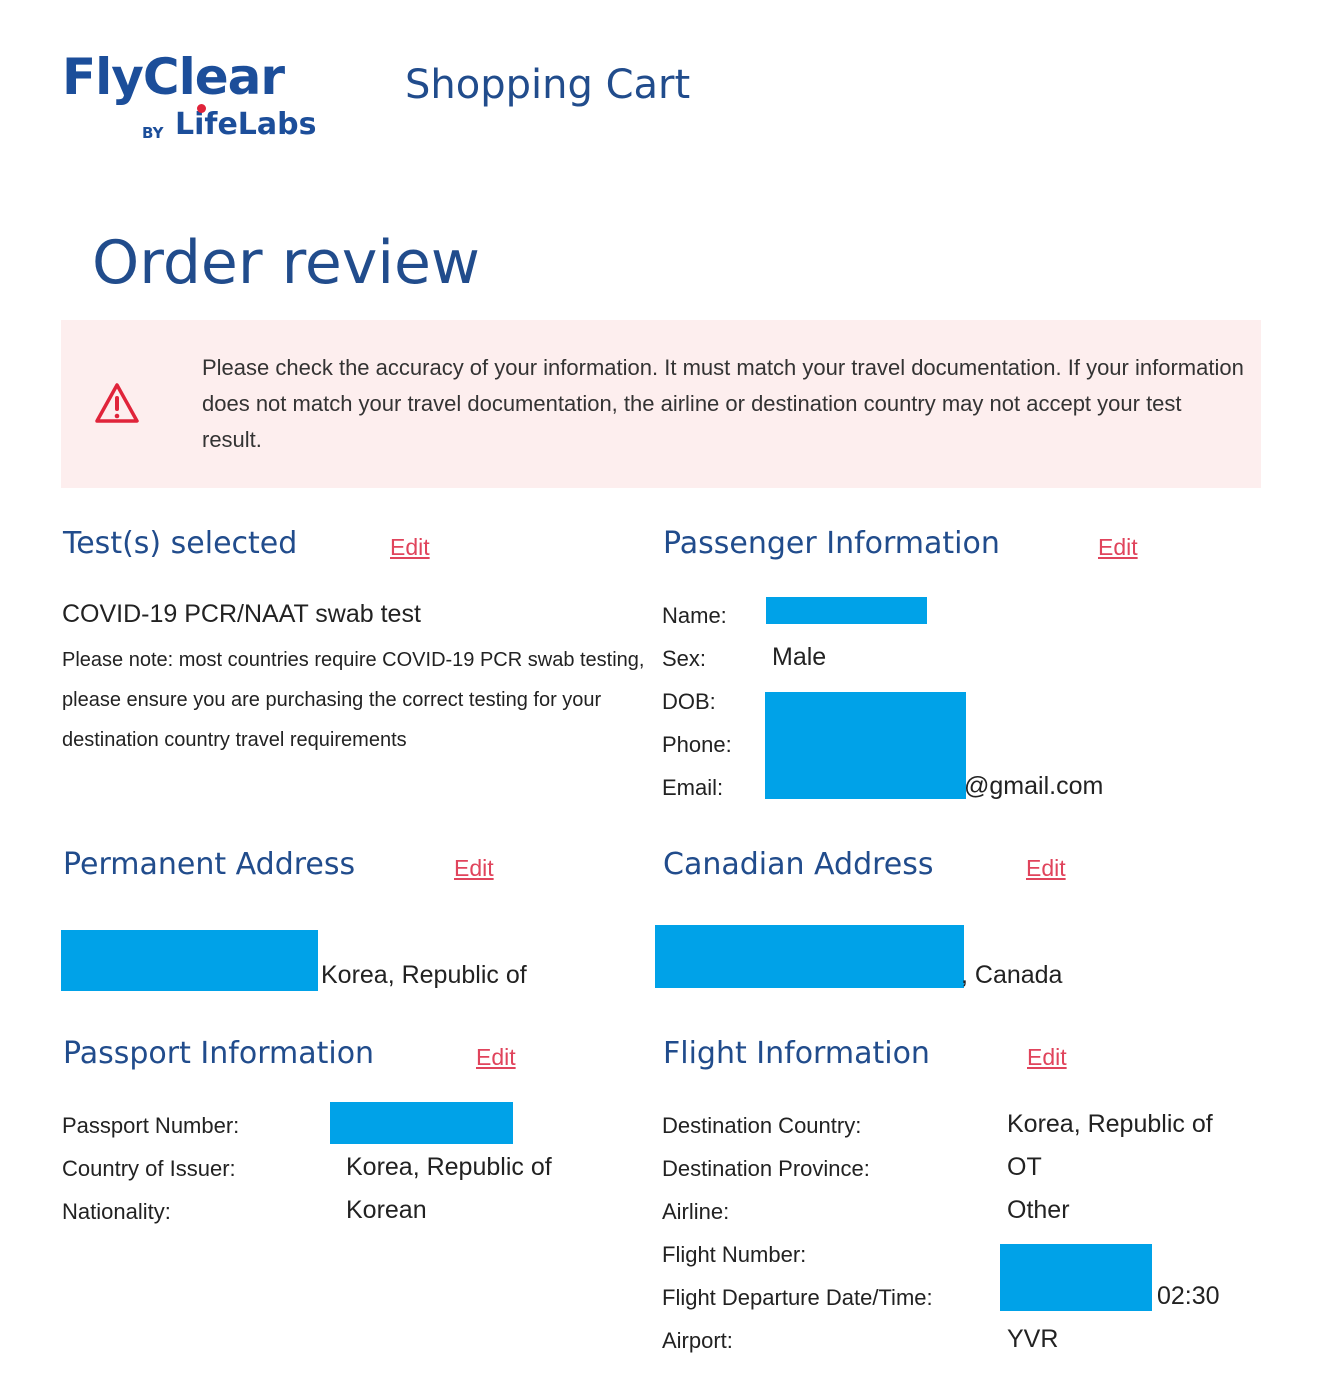  Describe the element at coordinates (693, 787) in the screenshot. I see `email-label: Email:` at that location.